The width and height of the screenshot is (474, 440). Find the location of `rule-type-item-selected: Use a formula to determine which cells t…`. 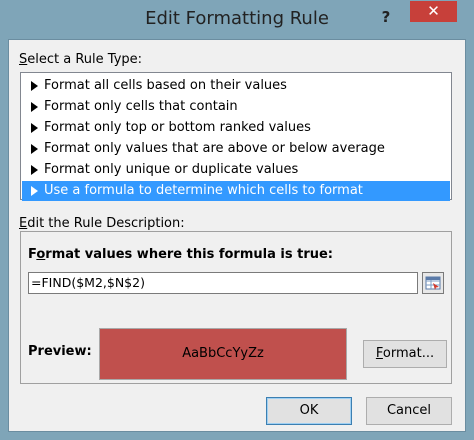

rule-type-item-selected: Use a formula to determine which cells t… is located at coordinates (236, 191).